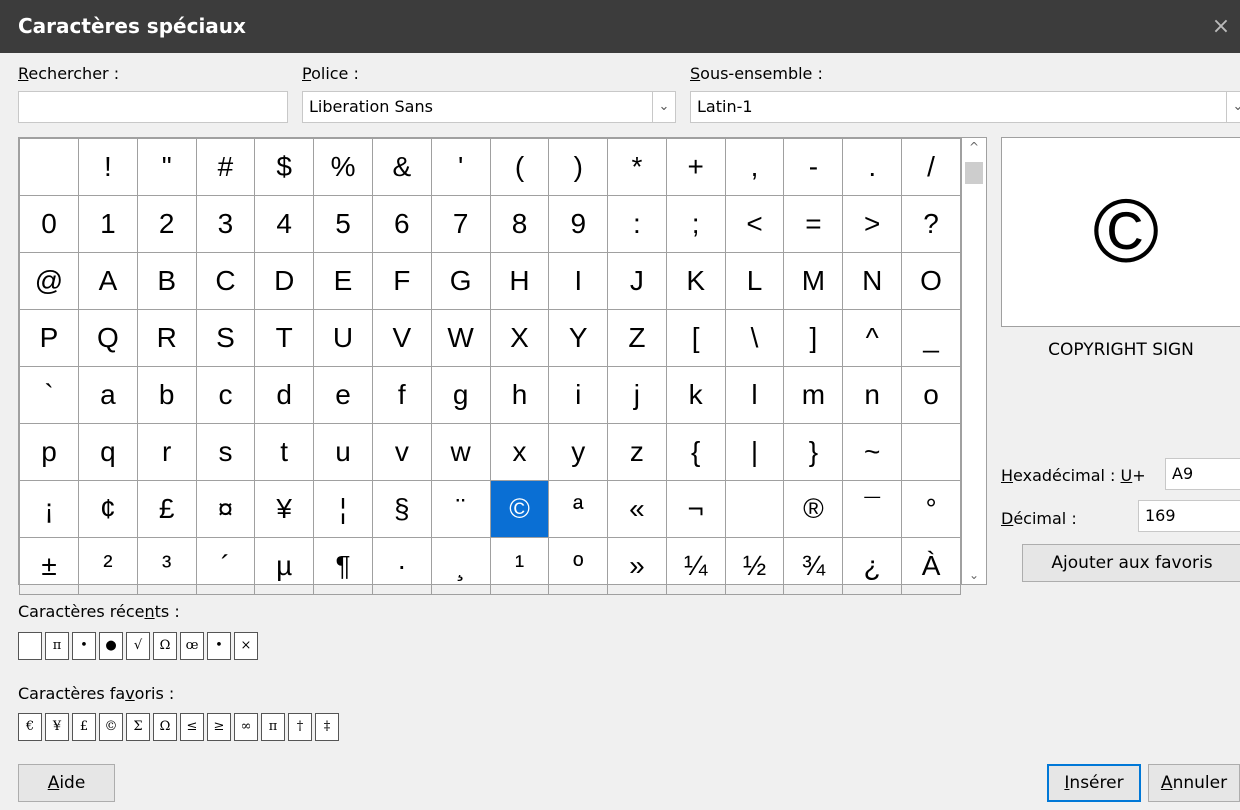  Describe the element at coordinates (460, 395) in the screenshot. I see `character-cell: g` at that location.